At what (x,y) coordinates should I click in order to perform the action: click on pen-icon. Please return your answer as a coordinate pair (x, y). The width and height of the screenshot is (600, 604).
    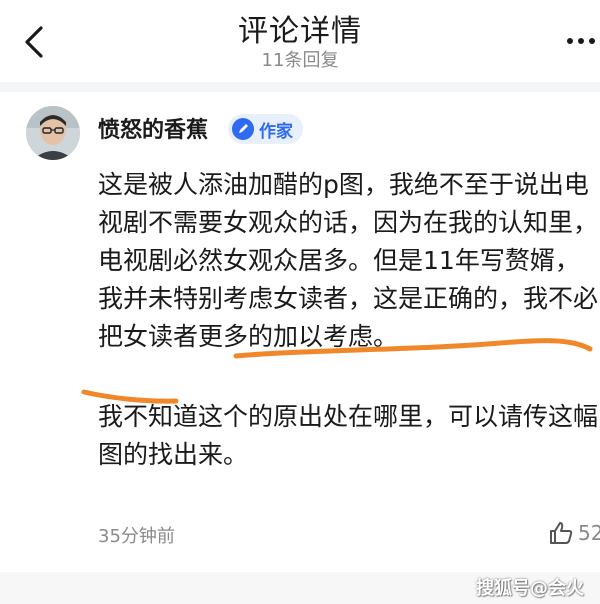
    Looking at the image, I should click on (243, 129).